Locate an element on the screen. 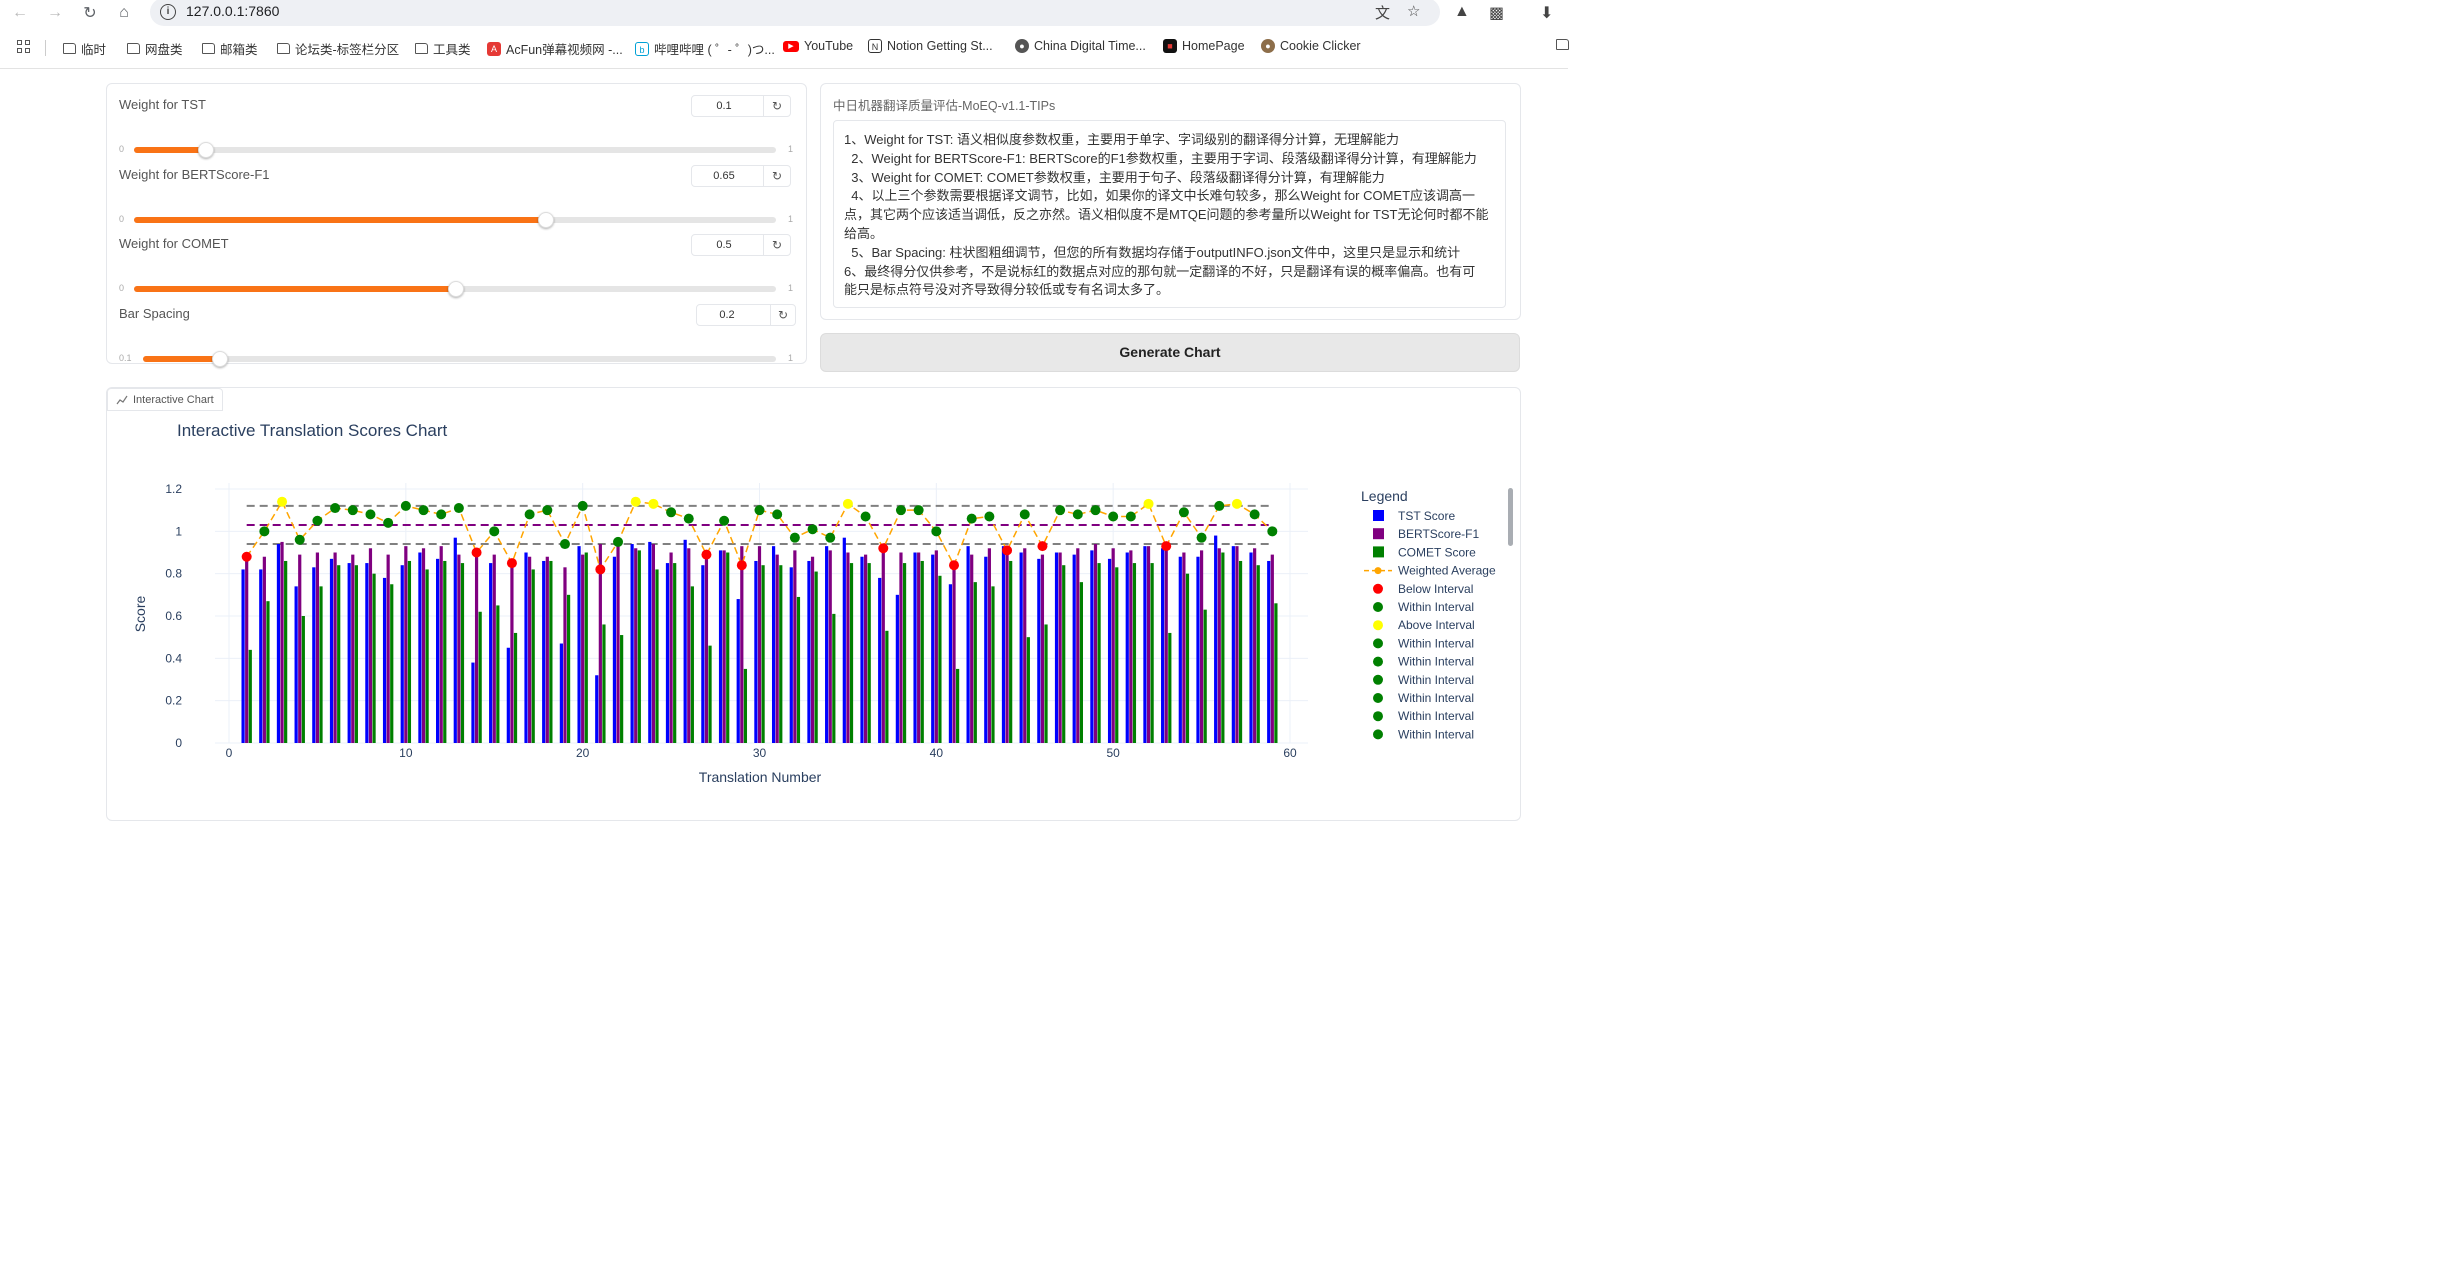  acfun-icon: A is located at coordinates (494, 48).